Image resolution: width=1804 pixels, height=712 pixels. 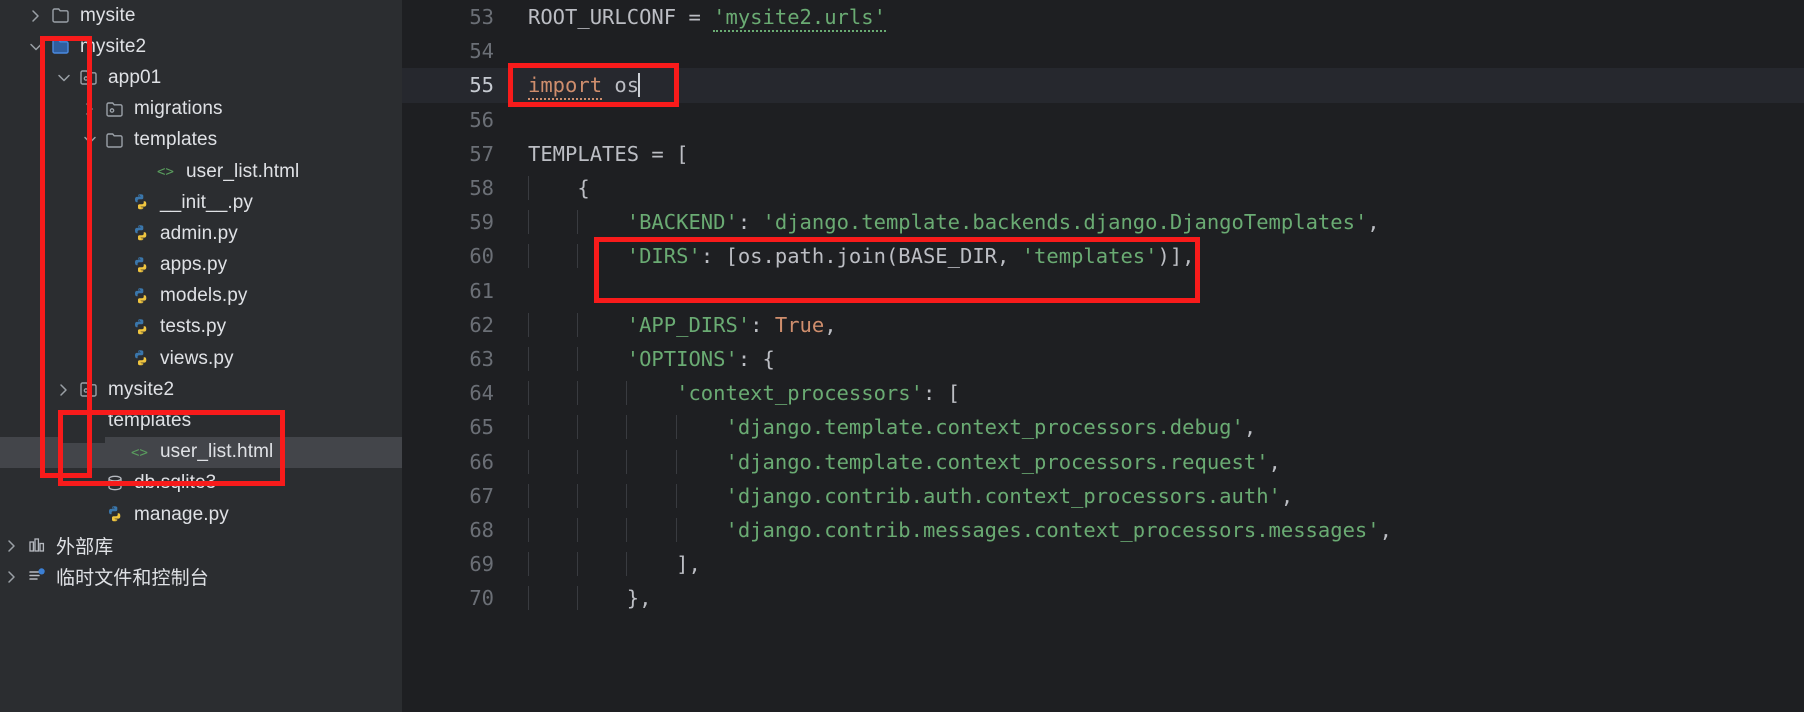 I want to click on sidebar-item-: 外部库, so click(x=201, y=545).